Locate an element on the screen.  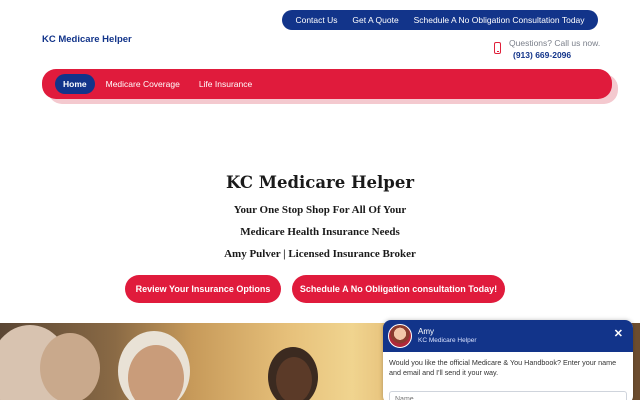
chat-header: Amy KC Medicare Helper ✕ is located at coordinates (508, 336).